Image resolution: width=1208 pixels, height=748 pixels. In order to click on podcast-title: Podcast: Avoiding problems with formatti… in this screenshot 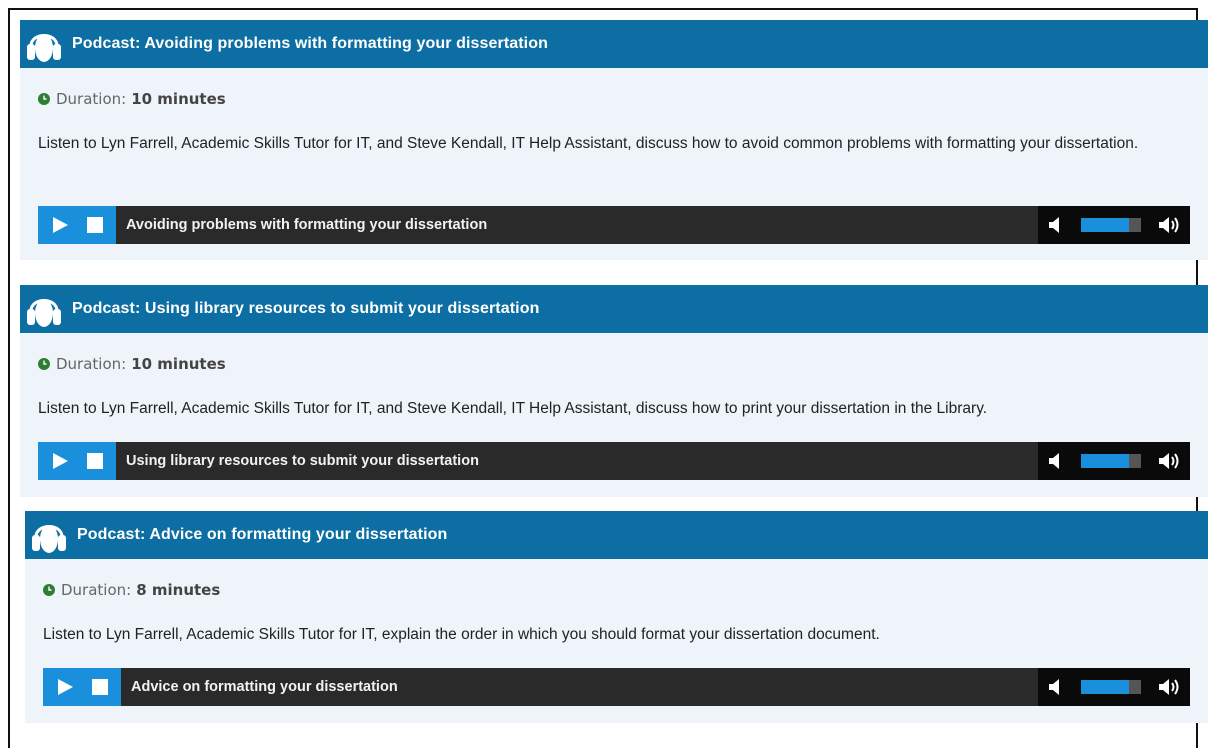, I will do `click(310, 43)`.